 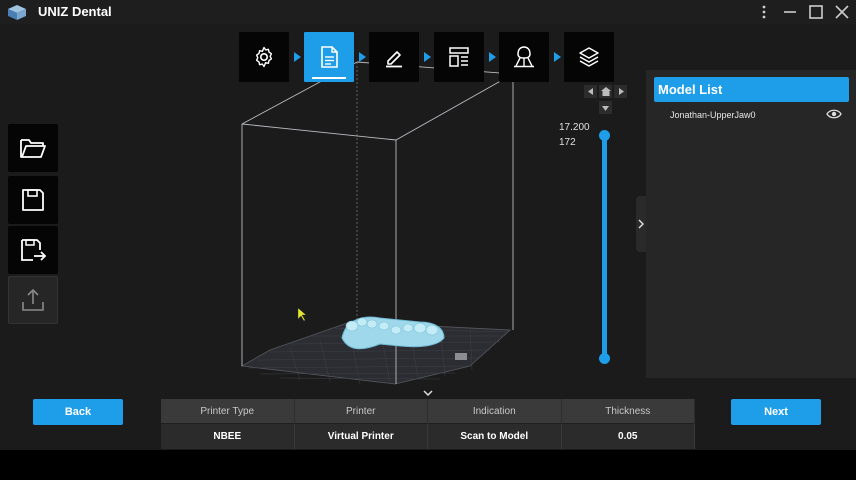 I want to click on app-title: UNIZ Dental, so click(x=75, y=11).